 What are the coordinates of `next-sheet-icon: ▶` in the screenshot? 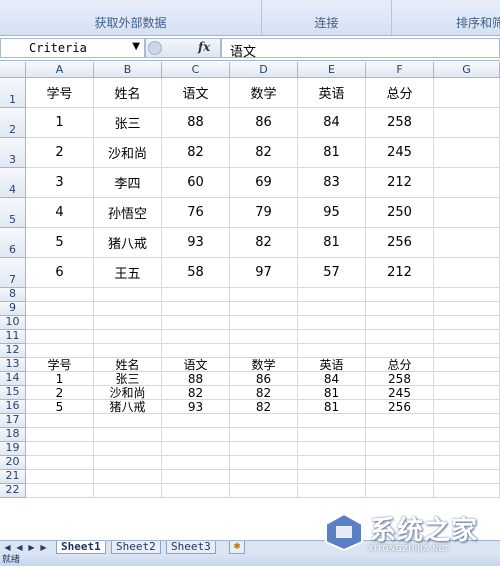 It's located at (31, 547).